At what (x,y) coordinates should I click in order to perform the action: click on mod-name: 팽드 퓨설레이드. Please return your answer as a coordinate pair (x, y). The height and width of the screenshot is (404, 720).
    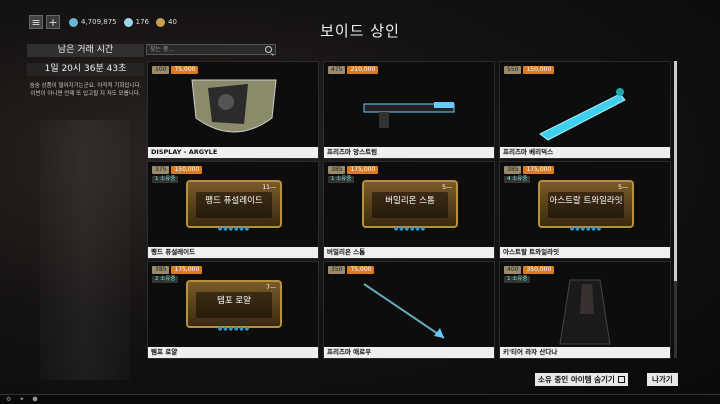
    Looking at the image, I should click on (234, 201).